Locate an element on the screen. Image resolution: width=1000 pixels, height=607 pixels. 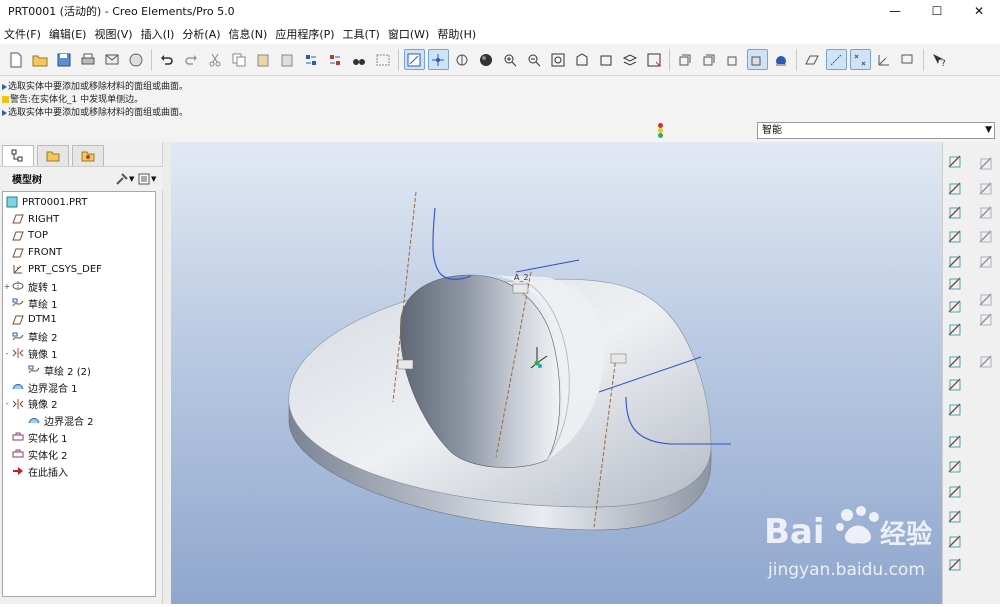
tab-favorites is located at coordinates (88, 155).